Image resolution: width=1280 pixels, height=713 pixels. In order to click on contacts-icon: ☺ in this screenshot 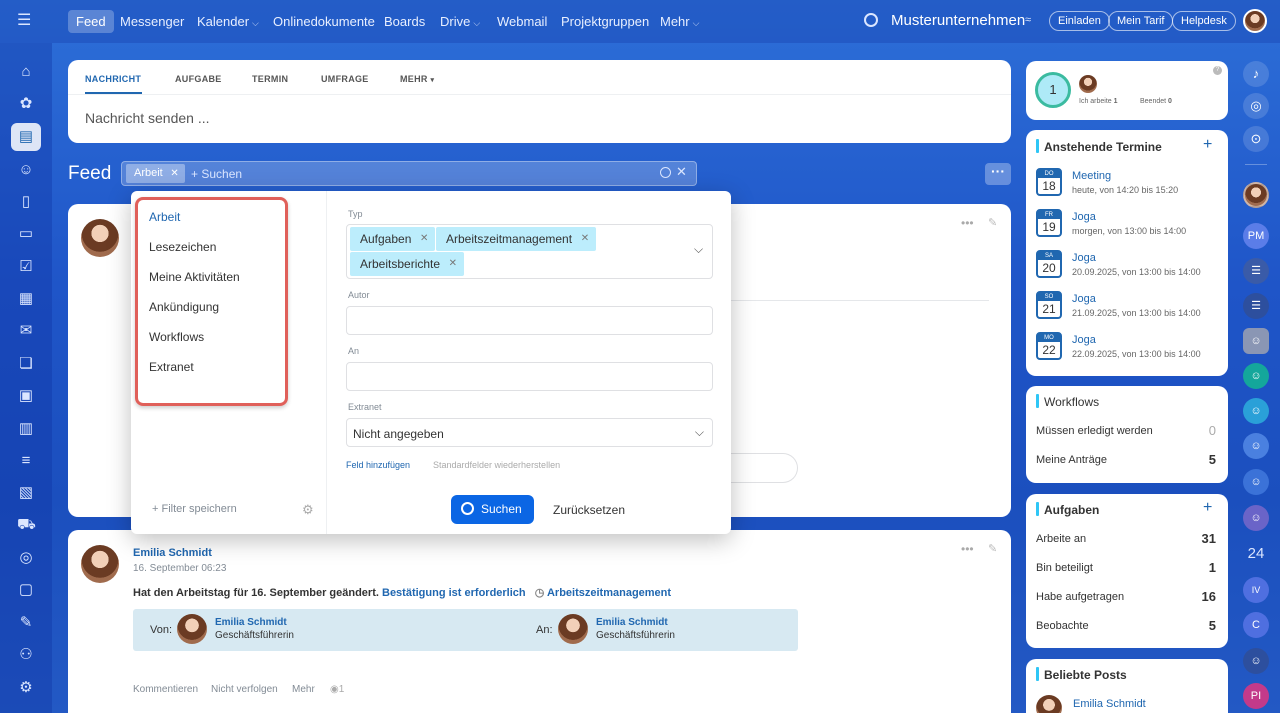, I will do `click(26, 170)`.